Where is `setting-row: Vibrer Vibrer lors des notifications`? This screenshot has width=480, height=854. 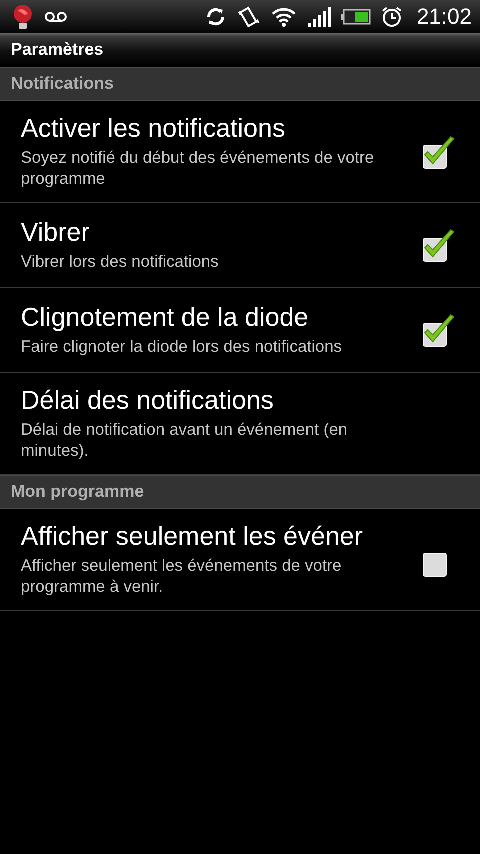 setting-row: Vibrer Vibrer lors des notifications is located at coordinates (240, 245).